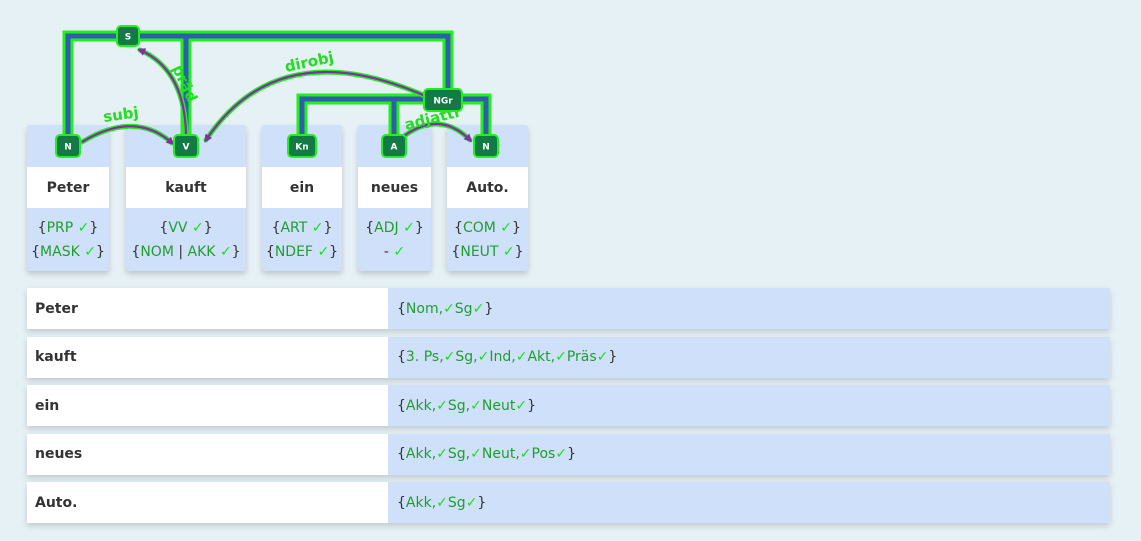 The width and height of the screenshot is (1141, 541). I want to click on feature-value: NEUT, so click(479, 252).